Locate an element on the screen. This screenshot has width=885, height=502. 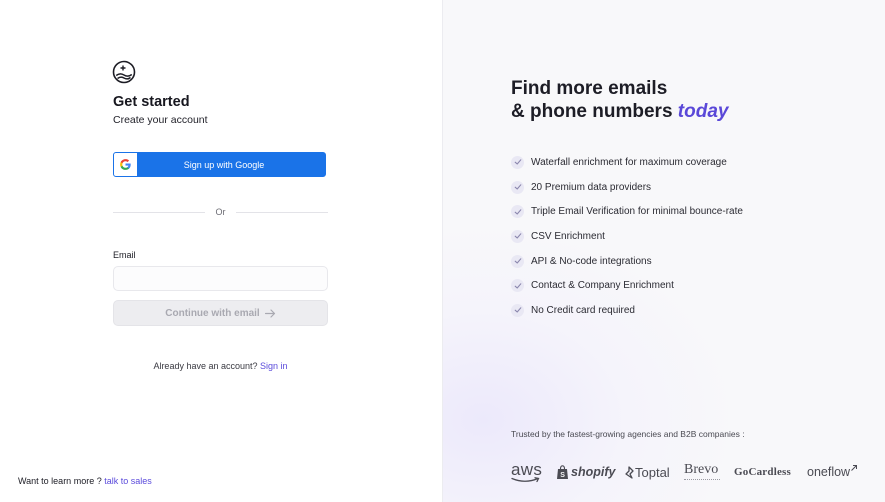
oneflow-logo: oneflow is located at coordinates (832, 472).